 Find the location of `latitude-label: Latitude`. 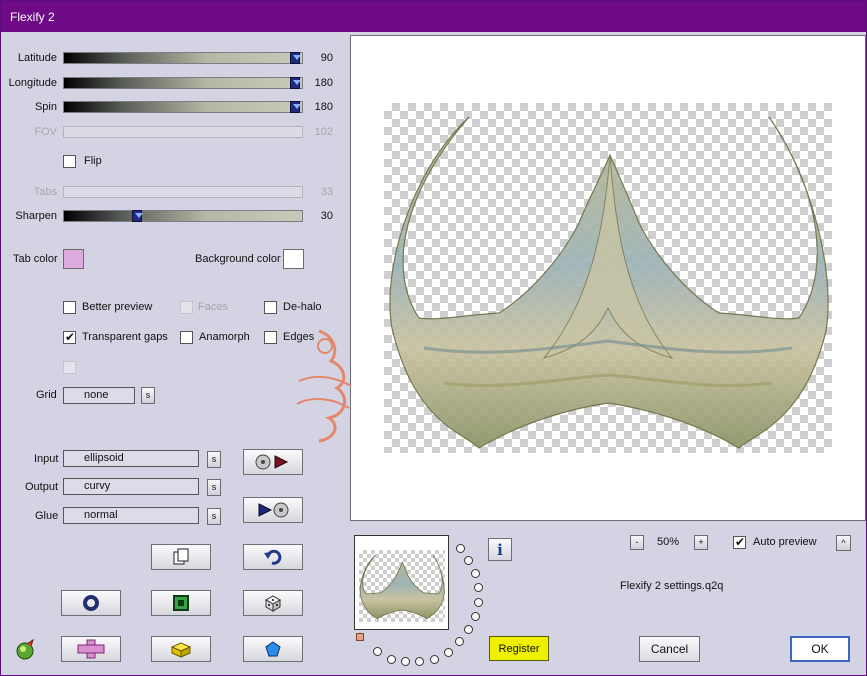

latitude-label: Latitude is located at coordinates (37, 58).